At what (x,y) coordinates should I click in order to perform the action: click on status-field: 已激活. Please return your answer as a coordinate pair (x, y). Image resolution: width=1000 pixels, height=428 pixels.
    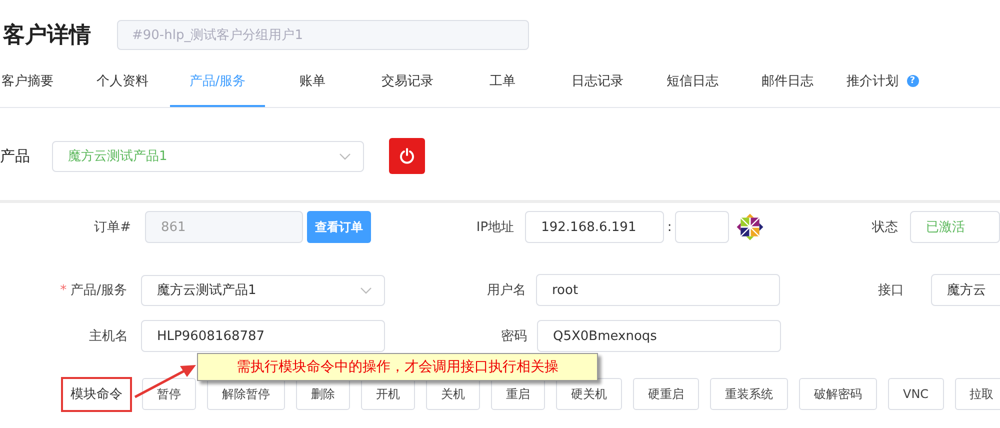
    Looking at the image, I should click on (955, 227).